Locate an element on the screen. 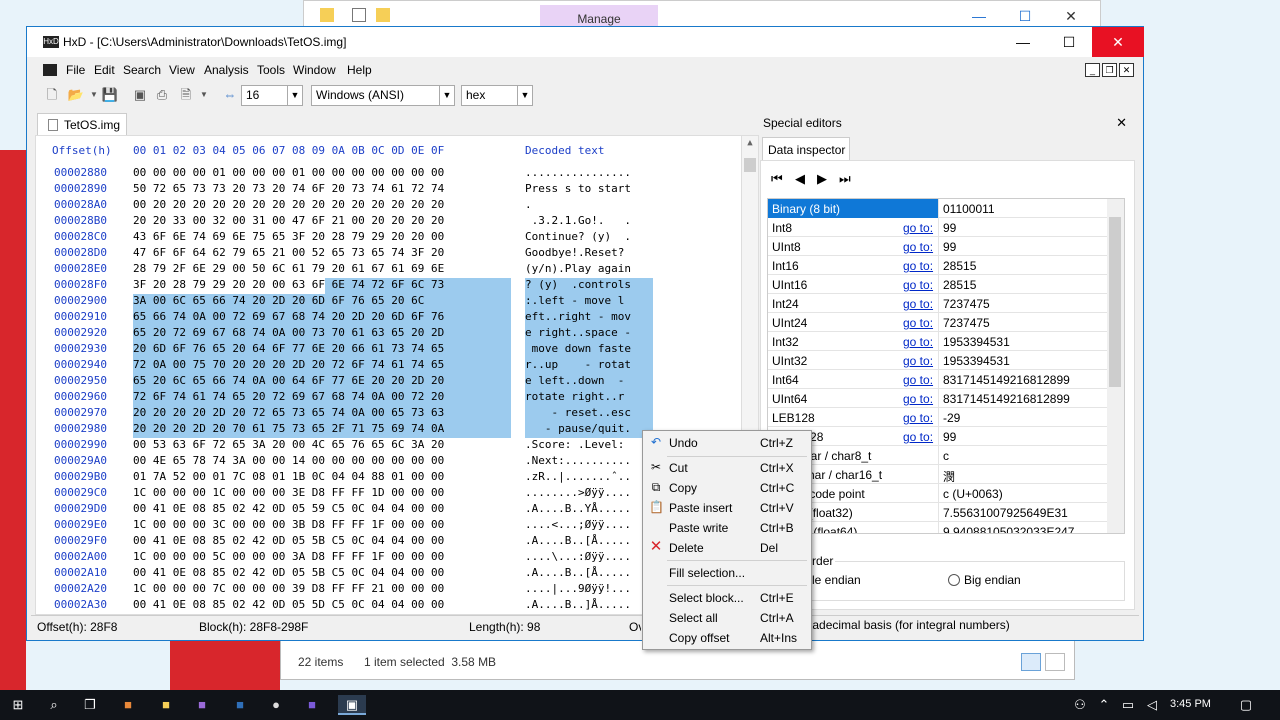 This screenshot has height=720, width=1280. close-file-icon: ▣ is located at coordinates (140, 95).